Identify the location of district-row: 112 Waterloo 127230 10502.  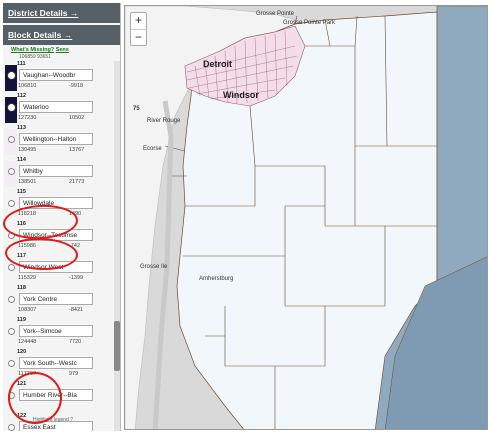
(59, 109).